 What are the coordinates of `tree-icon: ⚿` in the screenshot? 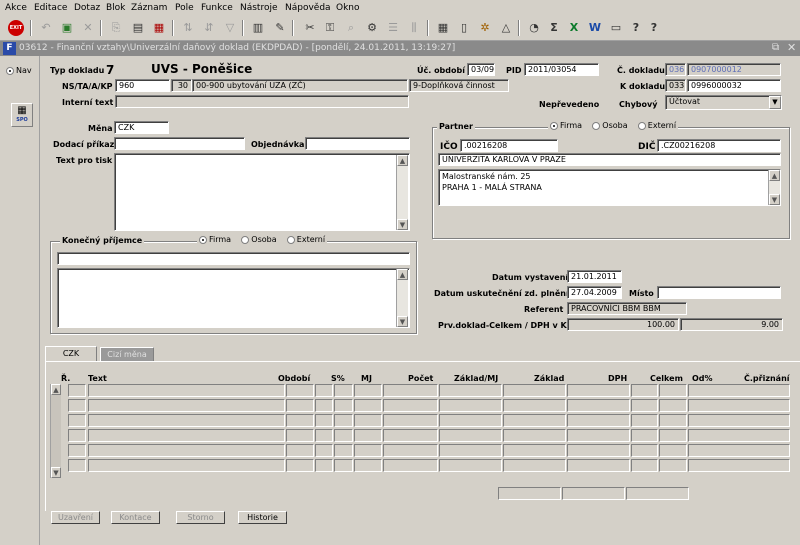 It's located at (330, 28).